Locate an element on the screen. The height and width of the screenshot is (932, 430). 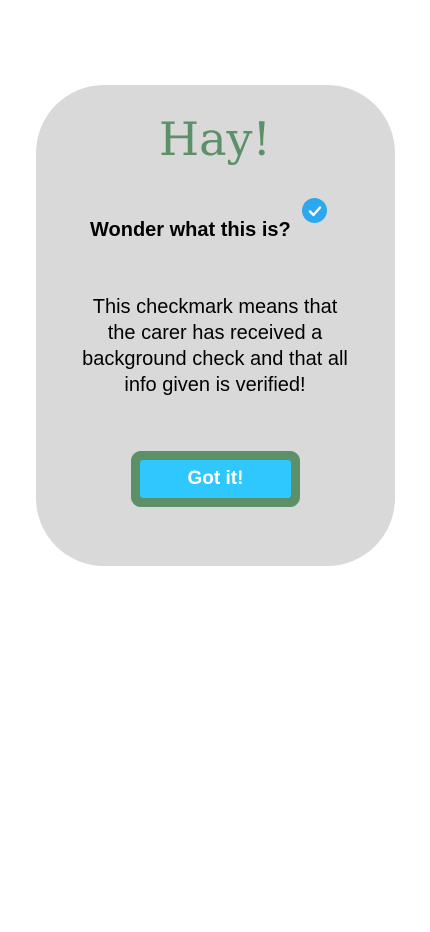
got-it-button: Got it! is located at coordinates (215, 479).